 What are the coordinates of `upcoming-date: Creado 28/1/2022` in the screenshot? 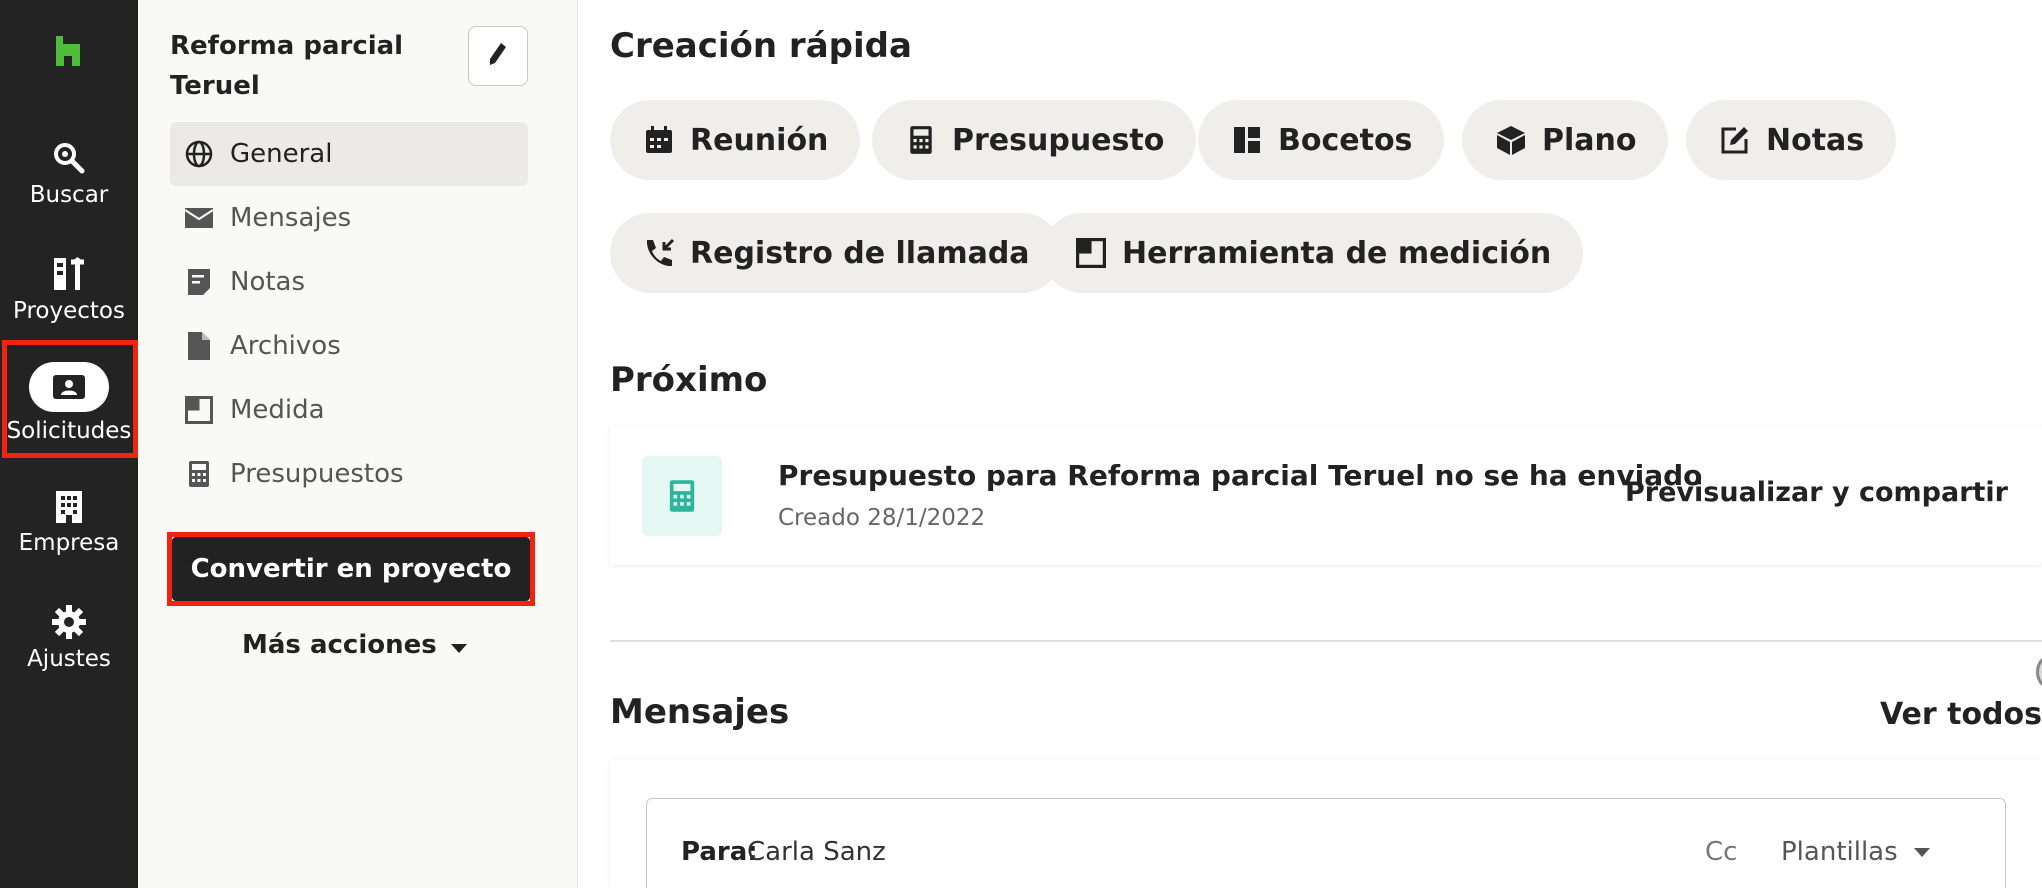 It's located at (882, 518).